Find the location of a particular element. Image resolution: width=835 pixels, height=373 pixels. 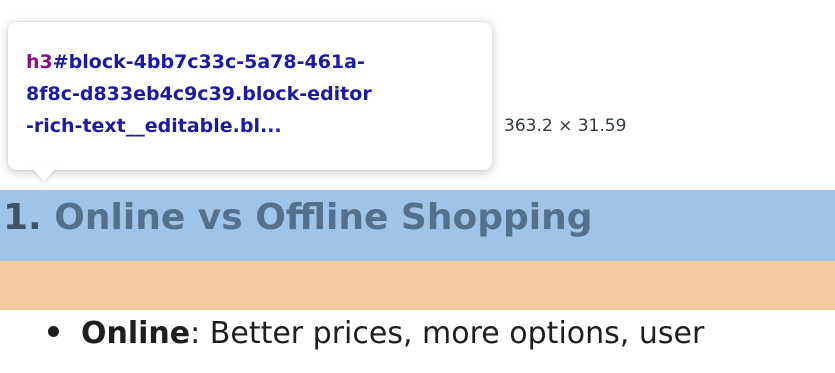

bullet-icon is located at coordinates (53, 331).